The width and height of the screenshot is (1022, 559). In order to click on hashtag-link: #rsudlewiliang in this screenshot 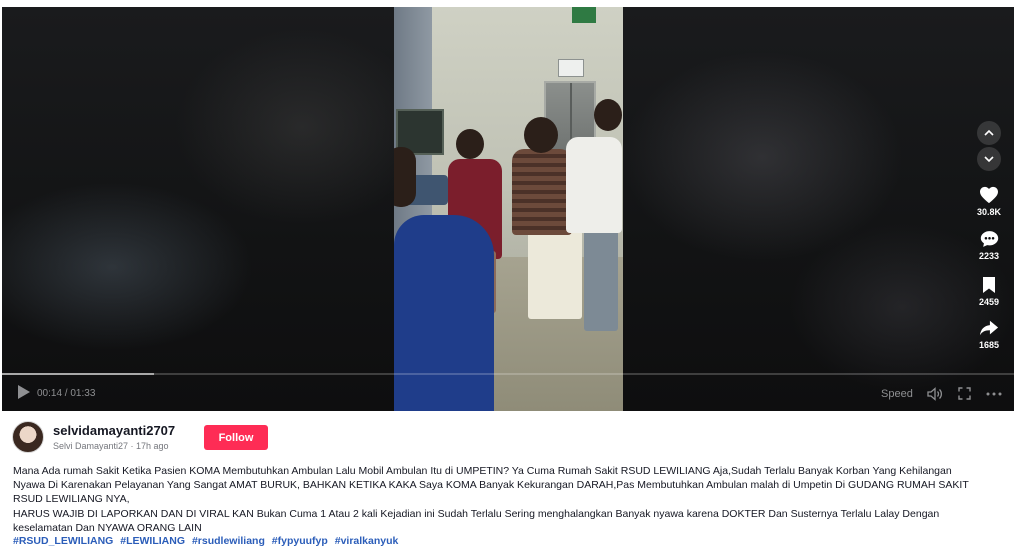, I will do `click(228, 541)`.